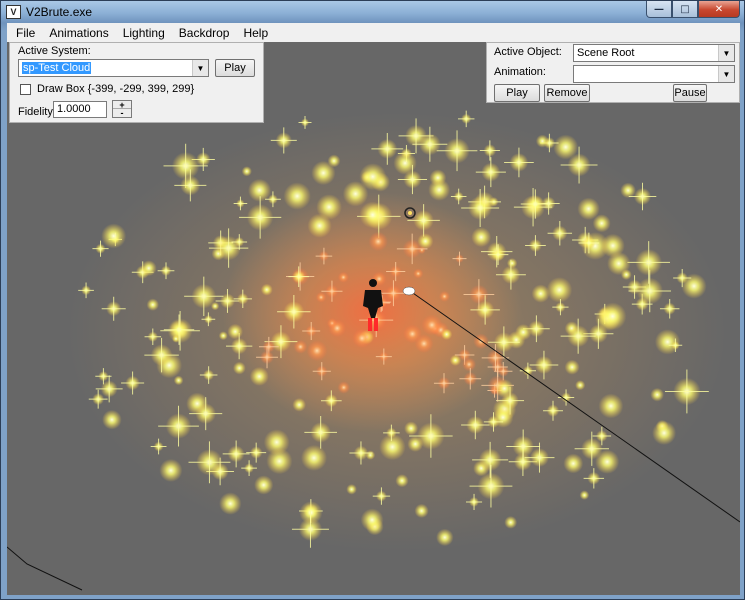 This screenshot has width=745, height=600. What do you see at coordinates (654, 53) in the screenshot?
I see `active-object-select: Scene Root ▼` at bounding box center [654, 53].